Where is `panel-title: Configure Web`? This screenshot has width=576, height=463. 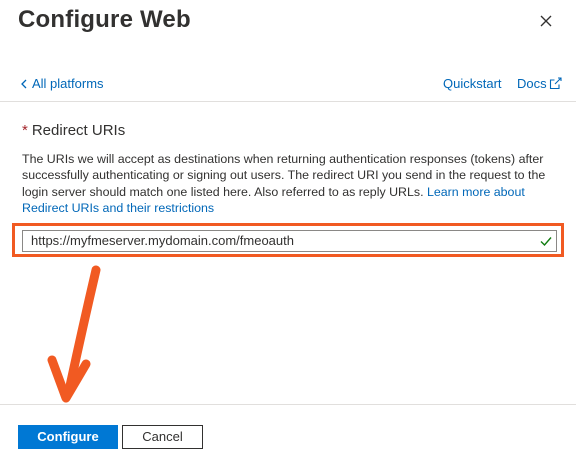 panel-title: Configure Web is located at coordinates (104, 19).